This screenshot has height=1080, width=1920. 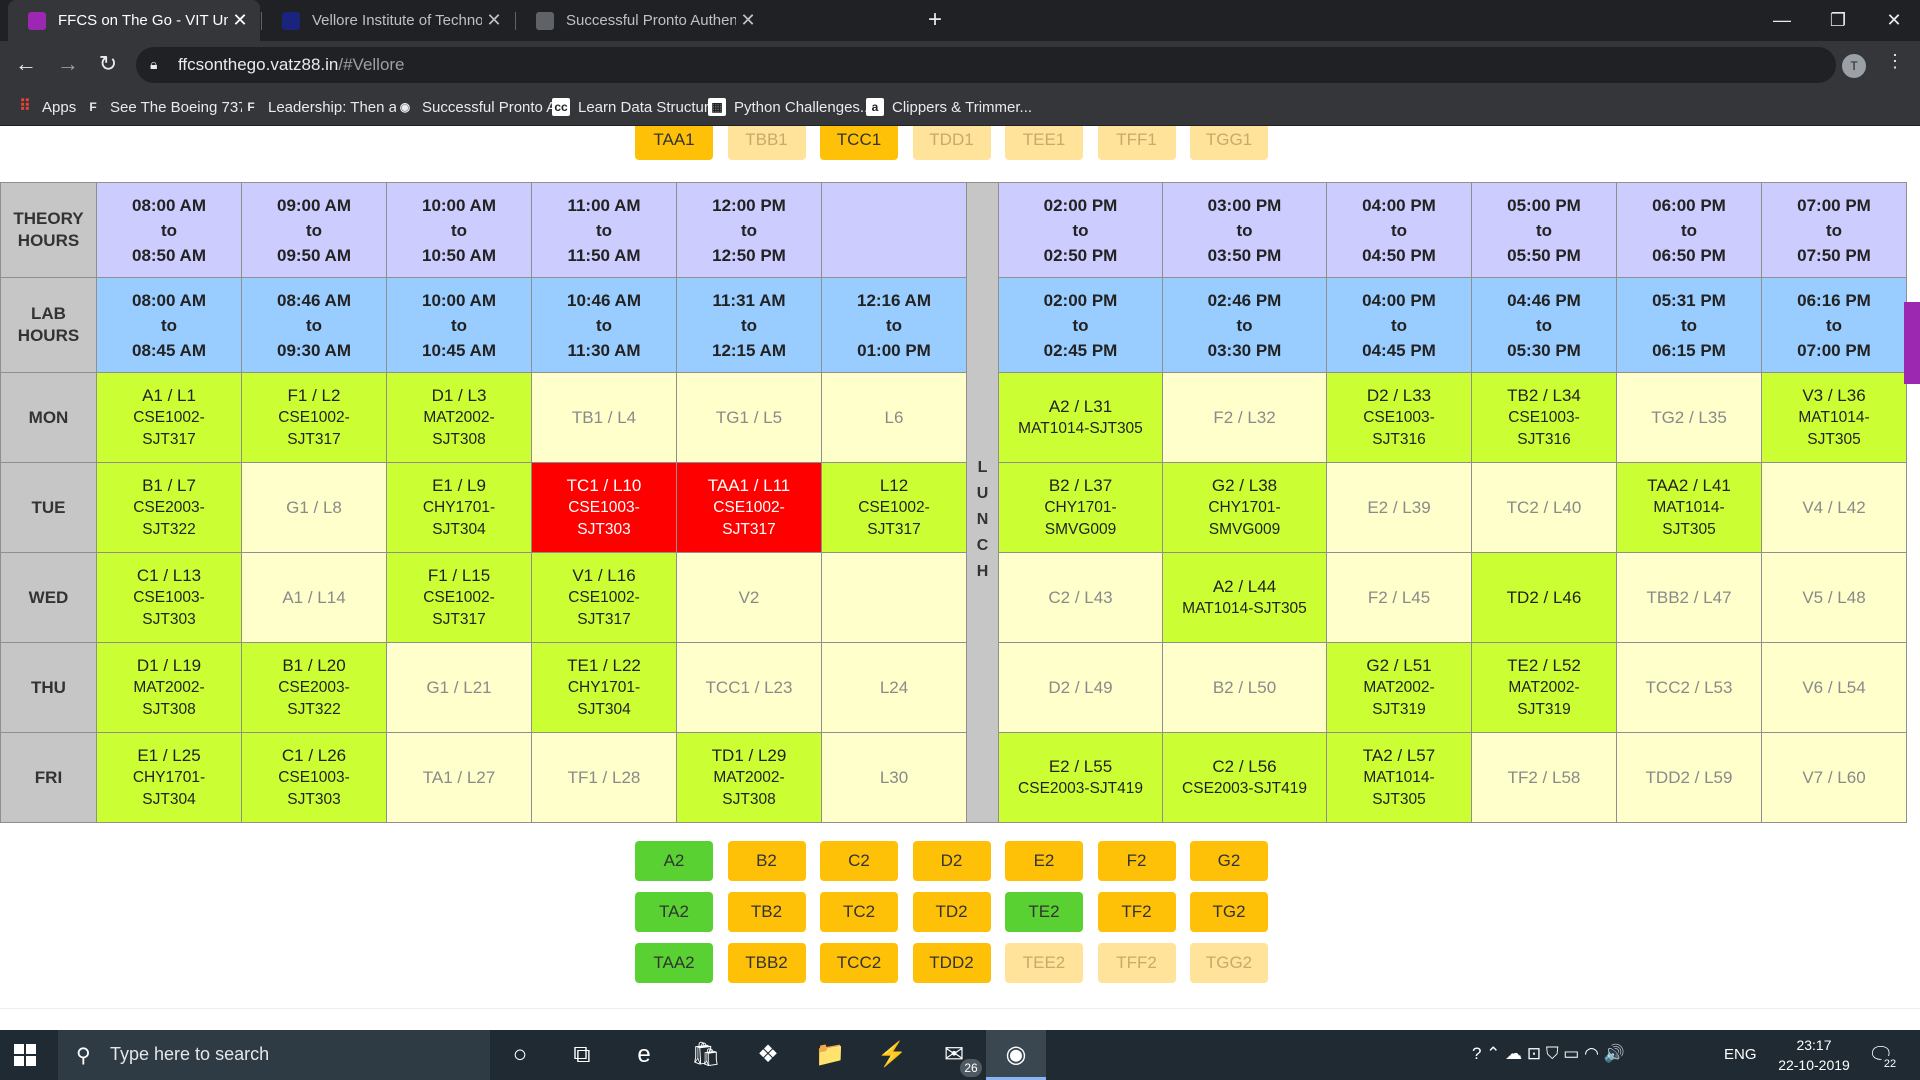 What do you see at coordinates (314, 507) in the screenshot?
I see `timetable-cell: G1 / L8` at bounding box center [314, 507].